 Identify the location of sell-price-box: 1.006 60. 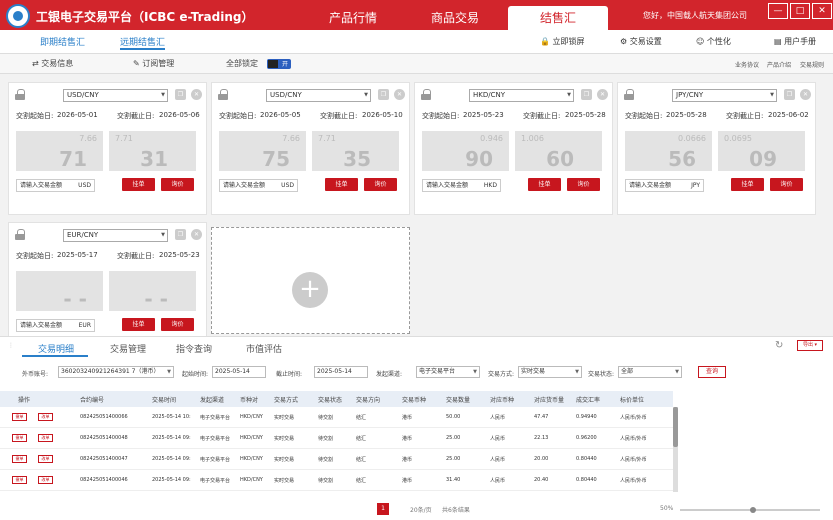
(558, 151).